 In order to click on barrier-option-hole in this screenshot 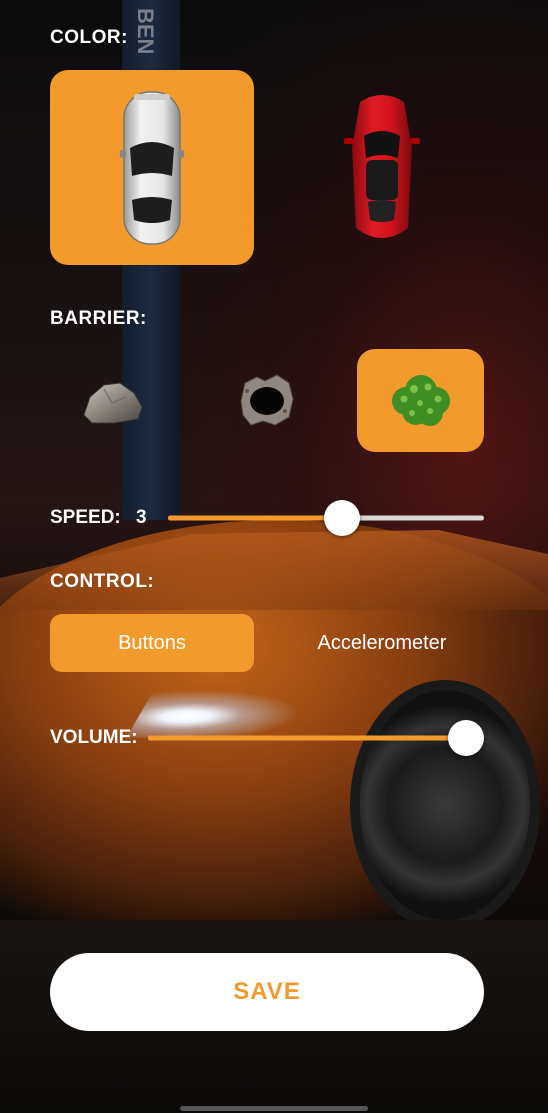, I will do `click(267, 400)`.